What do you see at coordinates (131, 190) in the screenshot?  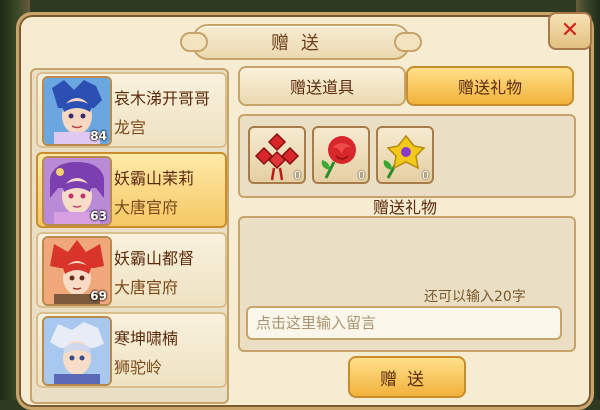 I see `friend-item-2: 63 妖霸山茉莉 大唐官府` at bounding box center [131, 190].